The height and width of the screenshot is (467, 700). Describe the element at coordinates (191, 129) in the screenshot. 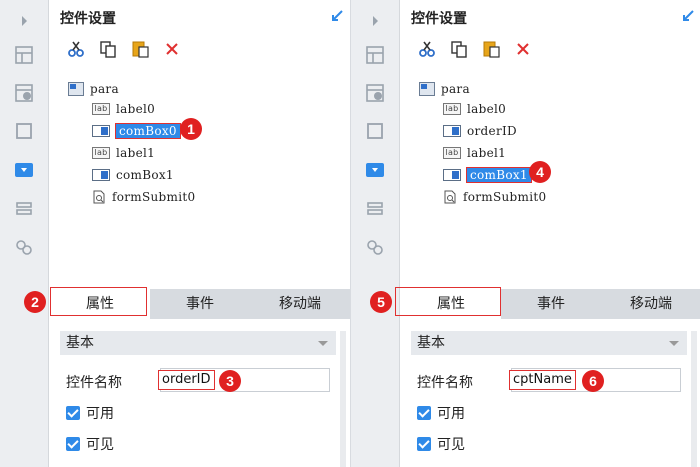

I see `step-marker: 1` at that location.